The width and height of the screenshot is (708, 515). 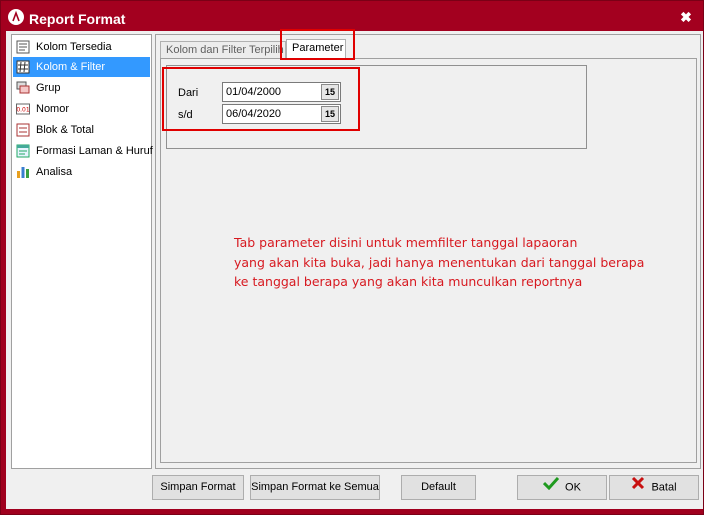 What do you see at coordinates (53, 109) in the screenshot?
I see `sidebar-item-label: Nomor` at bounding box center [53, 109].